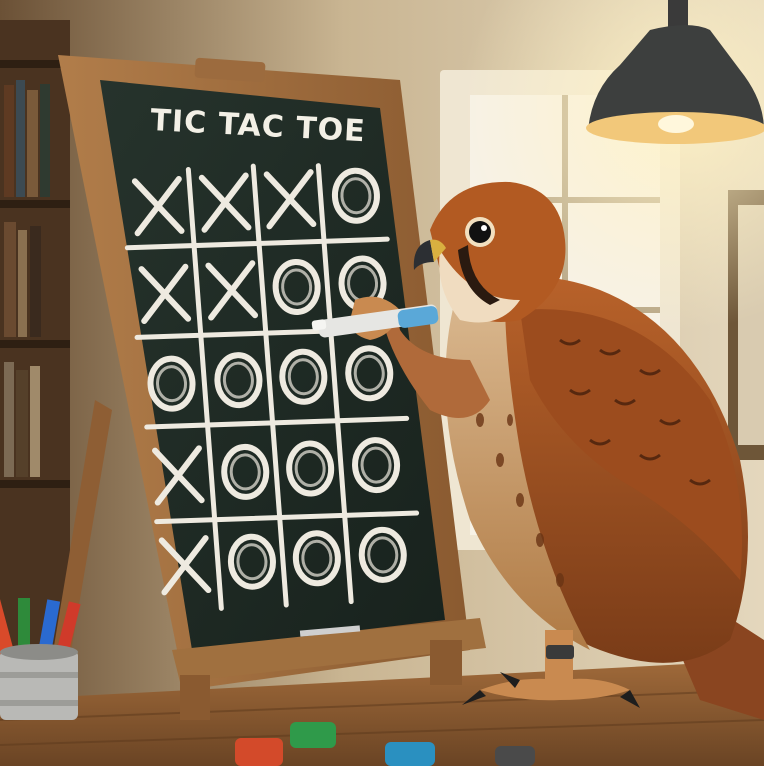 Image resolution: width=764 pixels, height=766 pixels. What do you see at coordinates (35, 340) in the screenshot?
I see `bookshelf` at bounding box center [35, 340].